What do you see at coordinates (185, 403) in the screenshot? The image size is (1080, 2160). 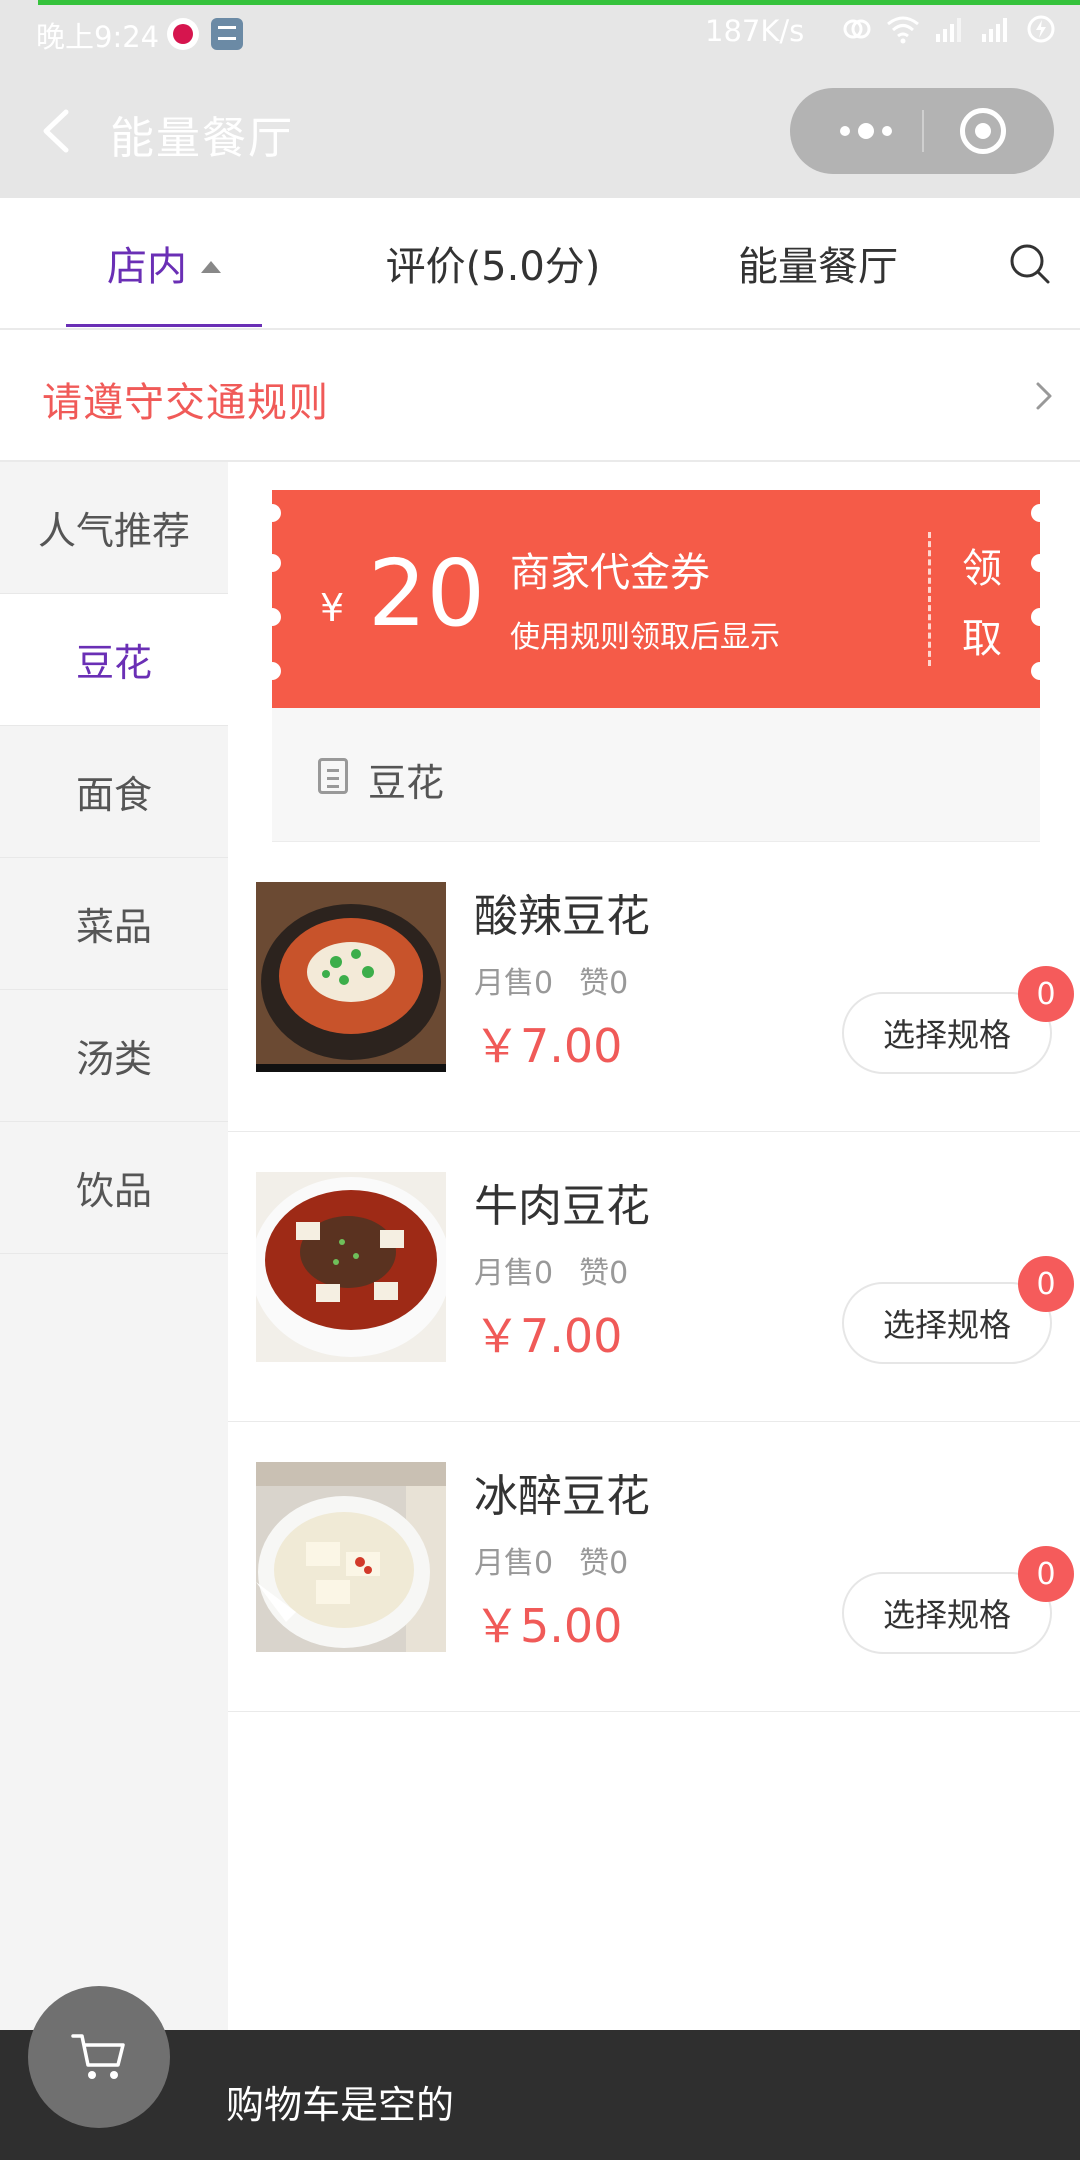 I see `notice-text: 请遵守交通规则` at bounding box center [185, 403].